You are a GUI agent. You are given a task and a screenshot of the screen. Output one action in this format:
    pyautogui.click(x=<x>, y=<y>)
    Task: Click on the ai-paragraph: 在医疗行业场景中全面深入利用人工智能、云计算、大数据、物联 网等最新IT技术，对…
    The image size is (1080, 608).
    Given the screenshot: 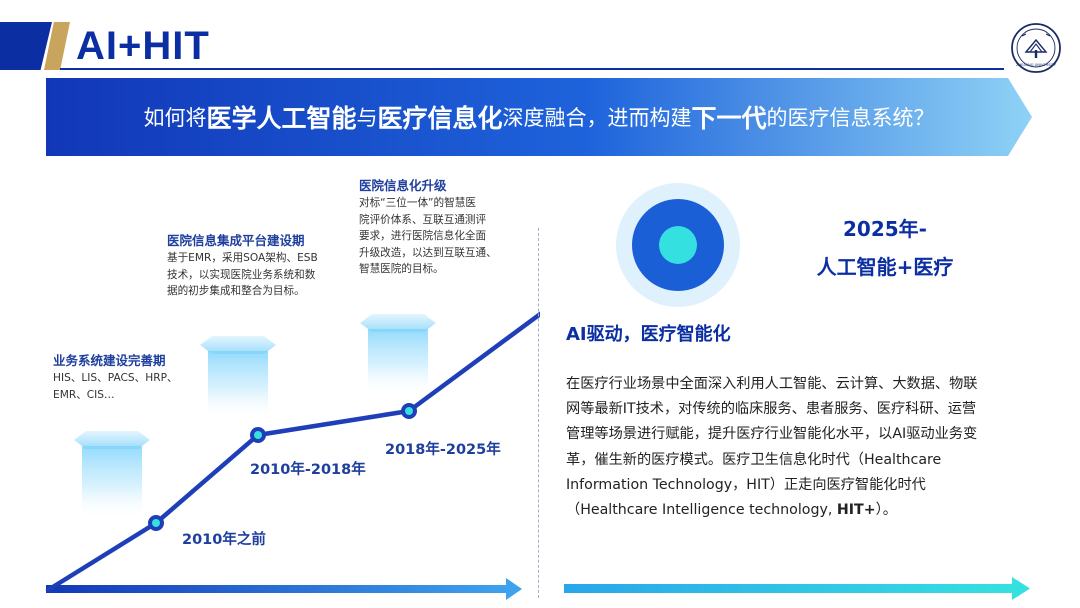 What is the action you would take?
    pyautogui.click(x=802, y=447)
    